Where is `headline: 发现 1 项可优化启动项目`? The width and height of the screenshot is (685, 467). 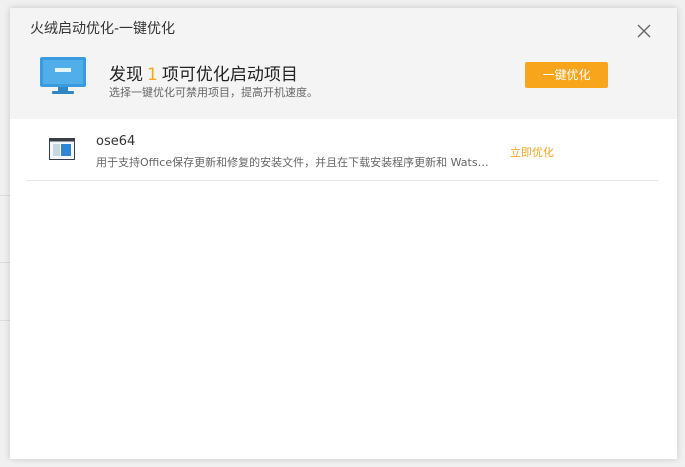 headline: 发现 1 项可优化启动项目 is located at coordinates (203, 72).